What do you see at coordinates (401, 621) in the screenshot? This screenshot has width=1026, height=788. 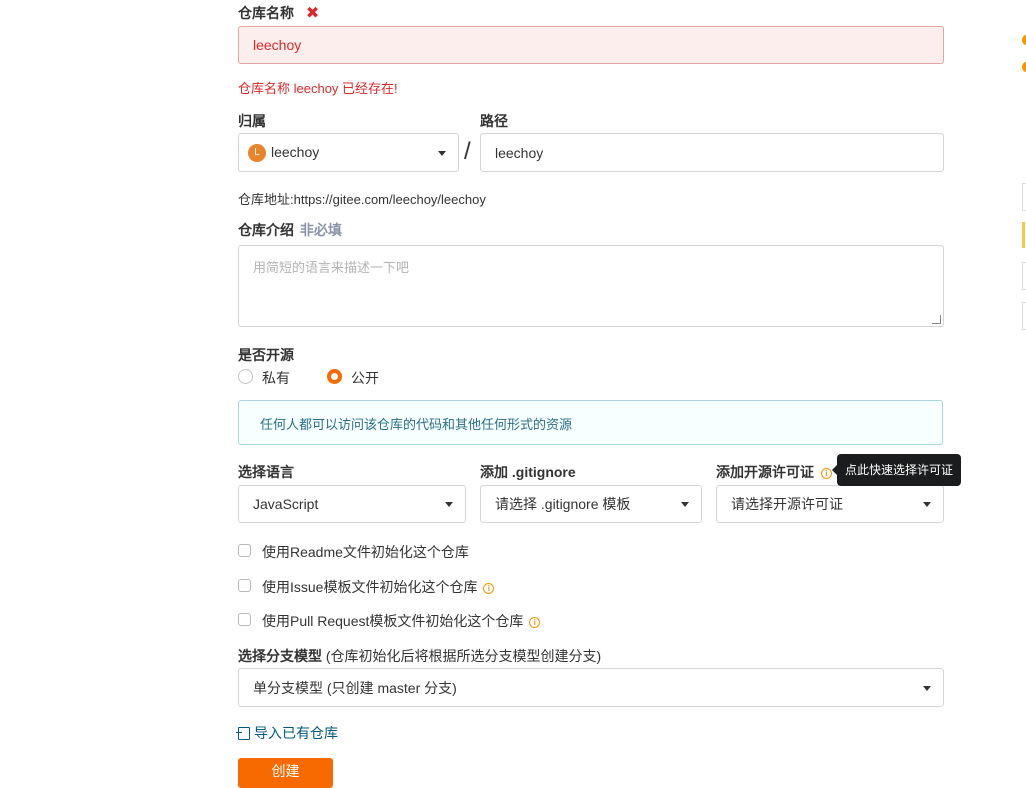 I see `pull-request-label: 使用Pull Request模板文件初始化这个仓库 i` at bounding box center [401, 621].